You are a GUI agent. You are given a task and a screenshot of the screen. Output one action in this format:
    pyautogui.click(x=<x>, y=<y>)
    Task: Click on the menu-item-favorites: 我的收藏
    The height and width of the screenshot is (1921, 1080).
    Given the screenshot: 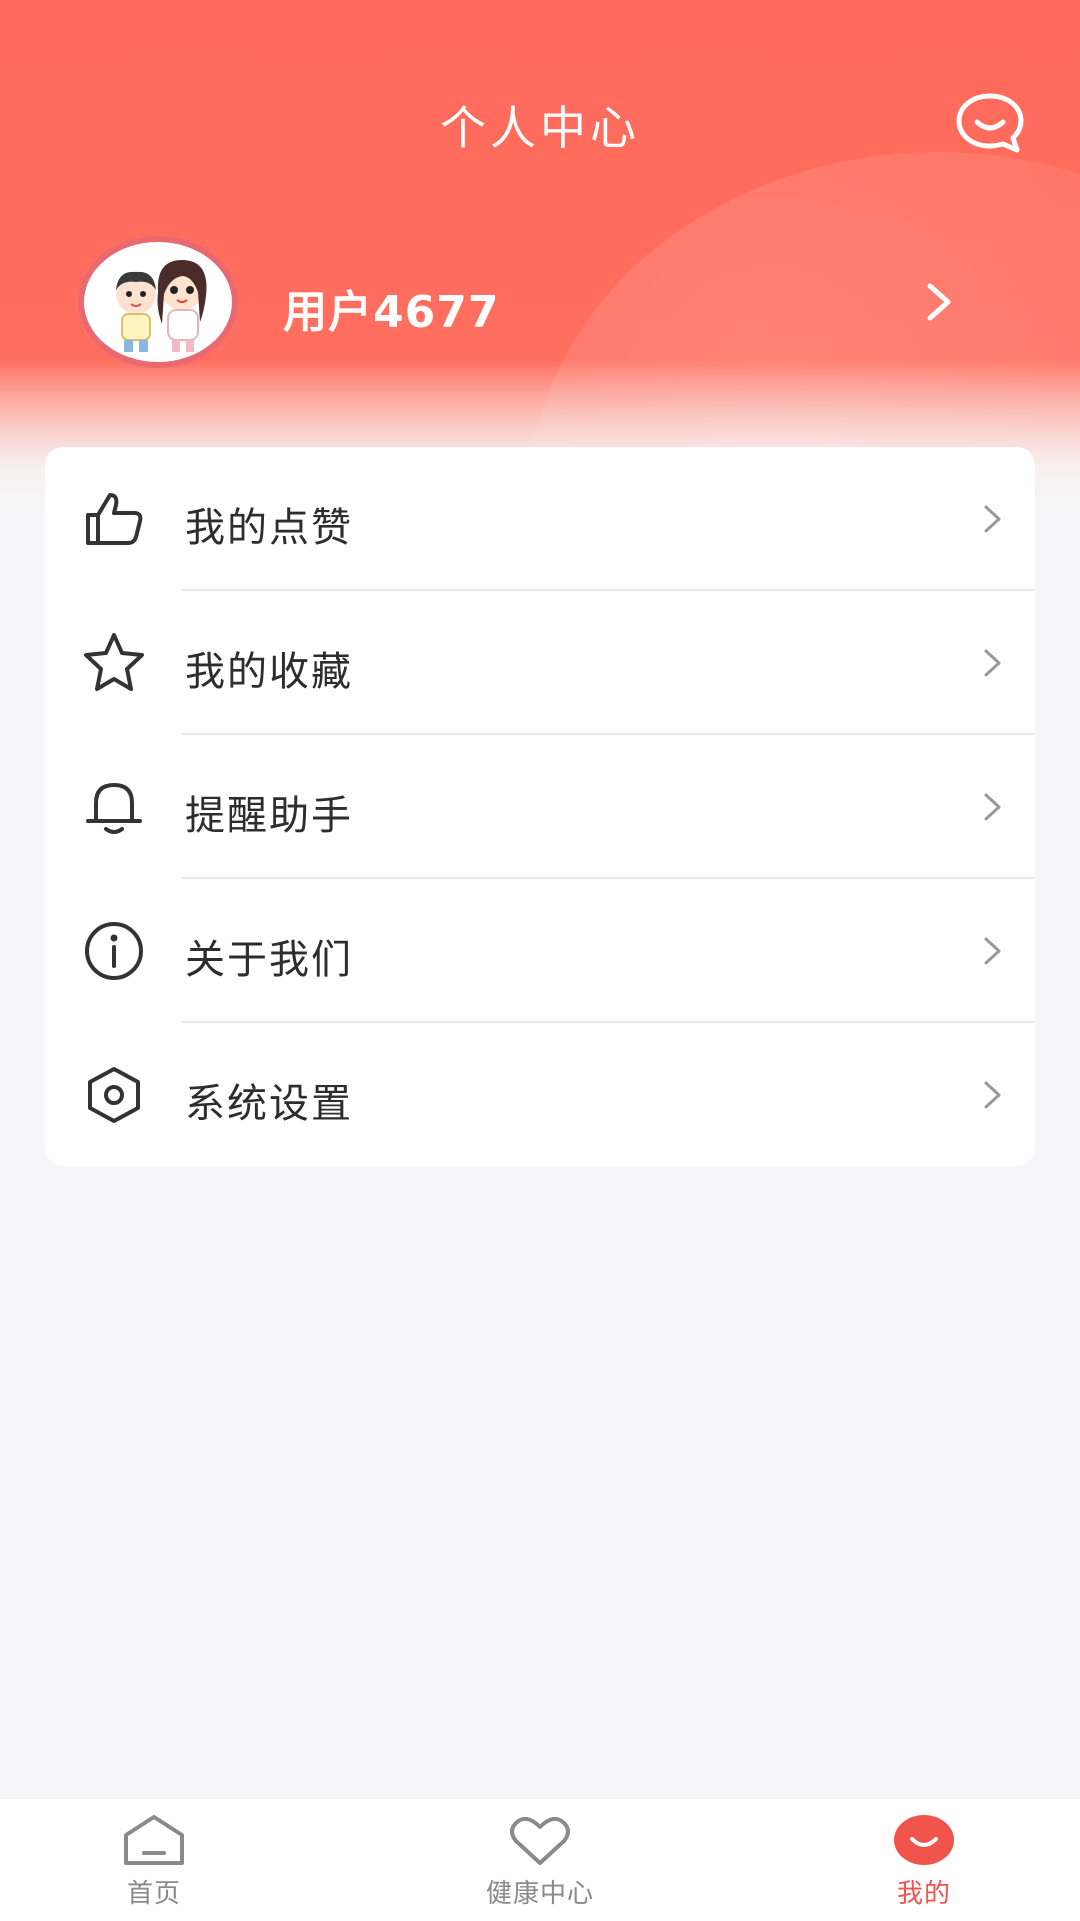 What is the action you would take?
    pyautogui.click(x=540, y=663)
    